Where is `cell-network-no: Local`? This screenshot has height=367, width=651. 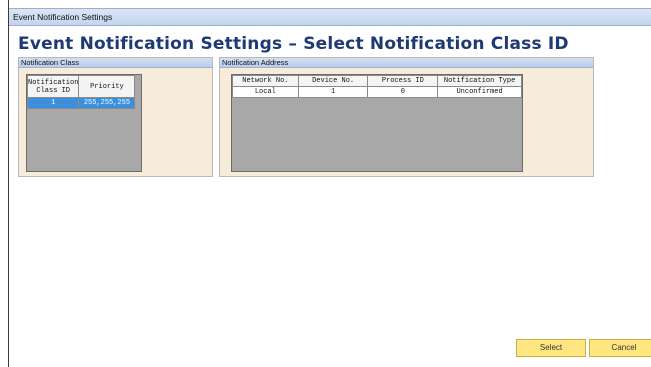
cell-network-no: Local is located at coordinates (265, 92).